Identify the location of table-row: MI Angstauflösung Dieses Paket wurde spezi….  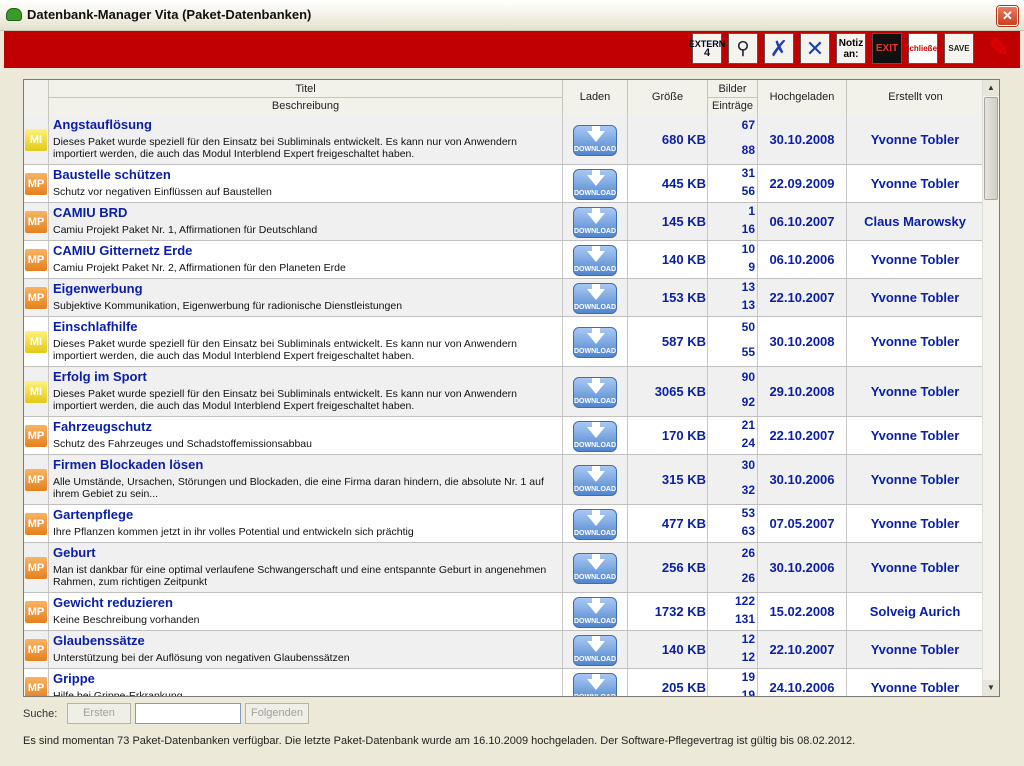
(504, 140).